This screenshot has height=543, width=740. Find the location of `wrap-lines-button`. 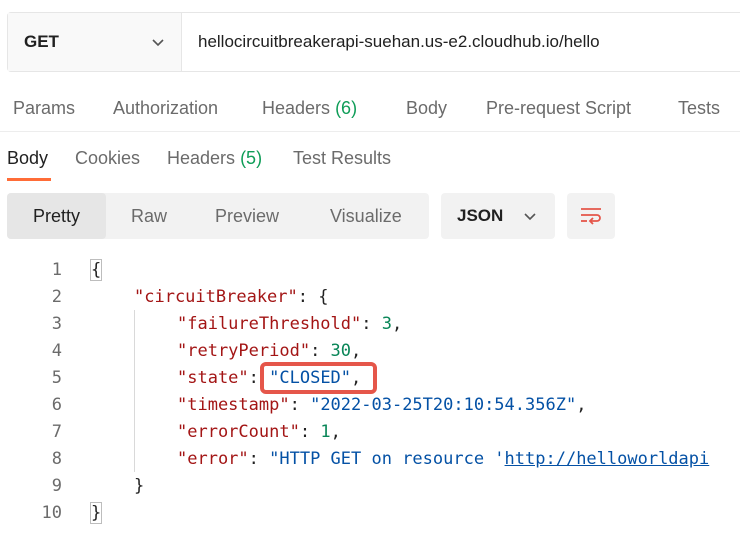

wrap-lines-button is located at coordinates (591, 216).